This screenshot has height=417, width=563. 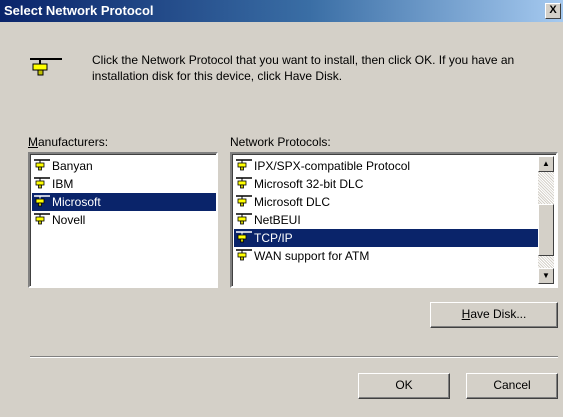 I want to click on protocol-item-ipx-spx: IPX/SPX-compatible Protocol, so click(x=324, y=166).